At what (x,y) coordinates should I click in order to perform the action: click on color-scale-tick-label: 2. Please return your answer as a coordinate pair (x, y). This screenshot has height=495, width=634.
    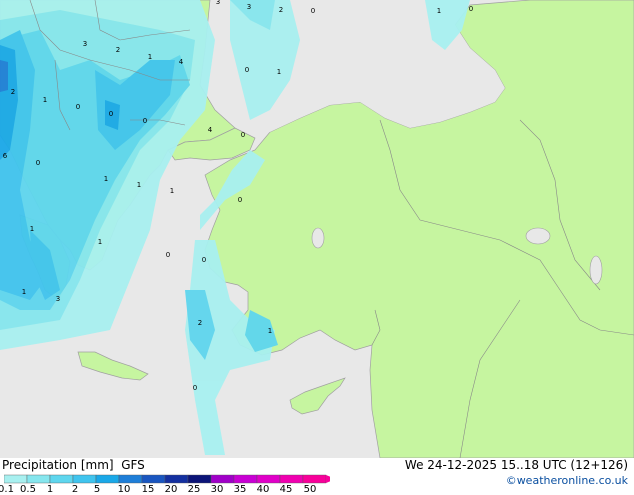
    Looking at the image, I should click on (75, 489).